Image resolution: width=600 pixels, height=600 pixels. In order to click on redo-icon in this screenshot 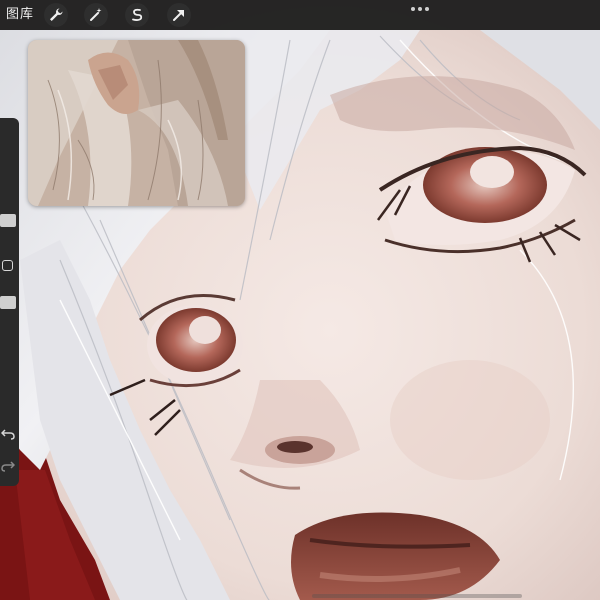, I will do `click(8, 466)`.